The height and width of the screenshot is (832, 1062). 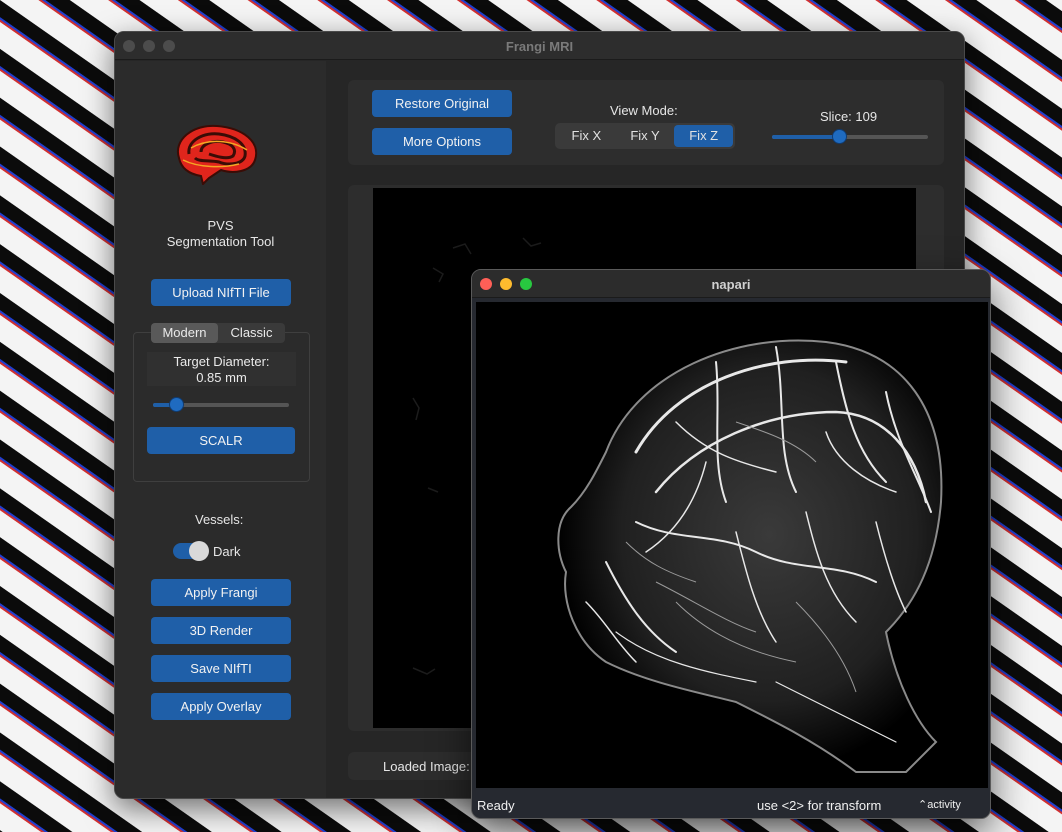 What do you see at coordinates (805, 137) in the screenshot?
I see `slice-slider-fill` at bounding box center [805, 137].